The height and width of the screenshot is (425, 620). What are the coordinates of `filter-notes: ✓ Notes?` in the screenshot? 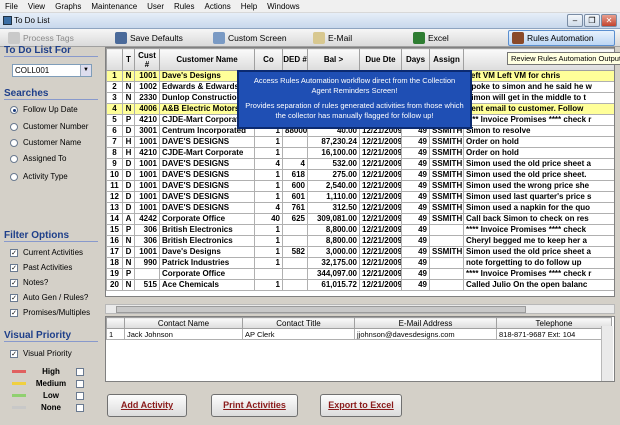 It's located at (29, 282).